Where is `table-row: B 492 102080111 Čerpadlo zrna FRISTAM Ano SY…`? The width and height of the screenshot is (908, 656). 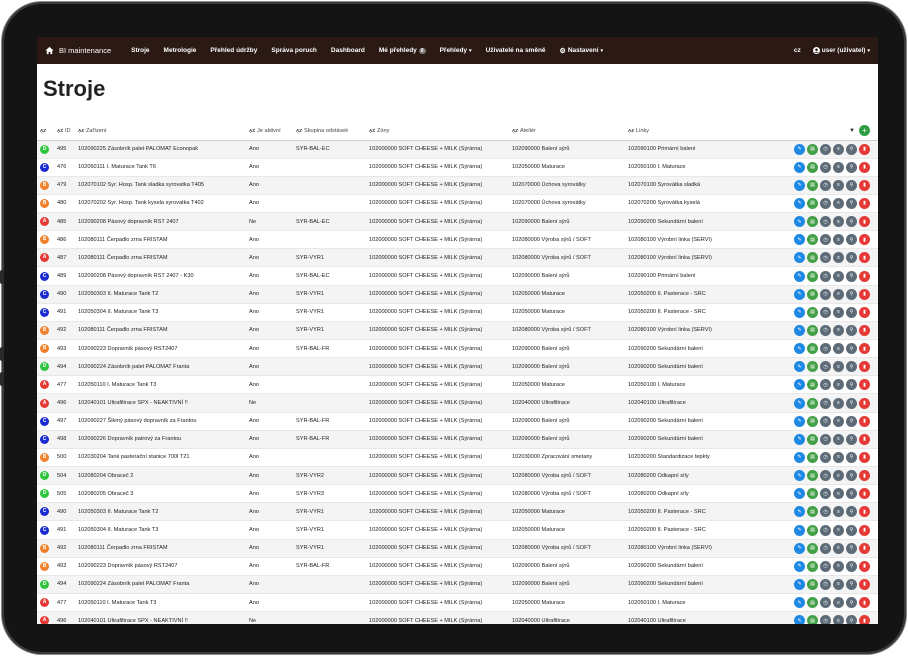 table-row: B 492 102080111 Čerpadlo zrna FRISTAM Ano SY… is located at coordinates (457, 548).